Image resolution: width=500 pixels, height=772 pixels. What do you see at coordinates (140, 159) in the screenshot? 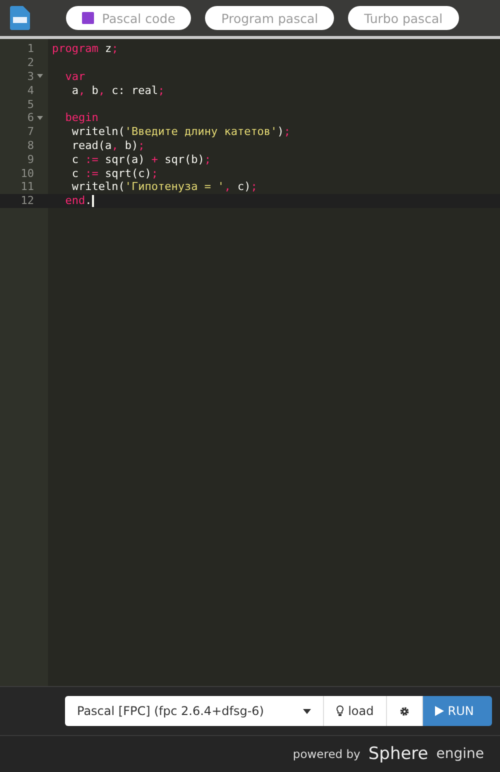
I see `code-line: c := sqr(a) + sqr(b);` at bounding box center [140, 159].